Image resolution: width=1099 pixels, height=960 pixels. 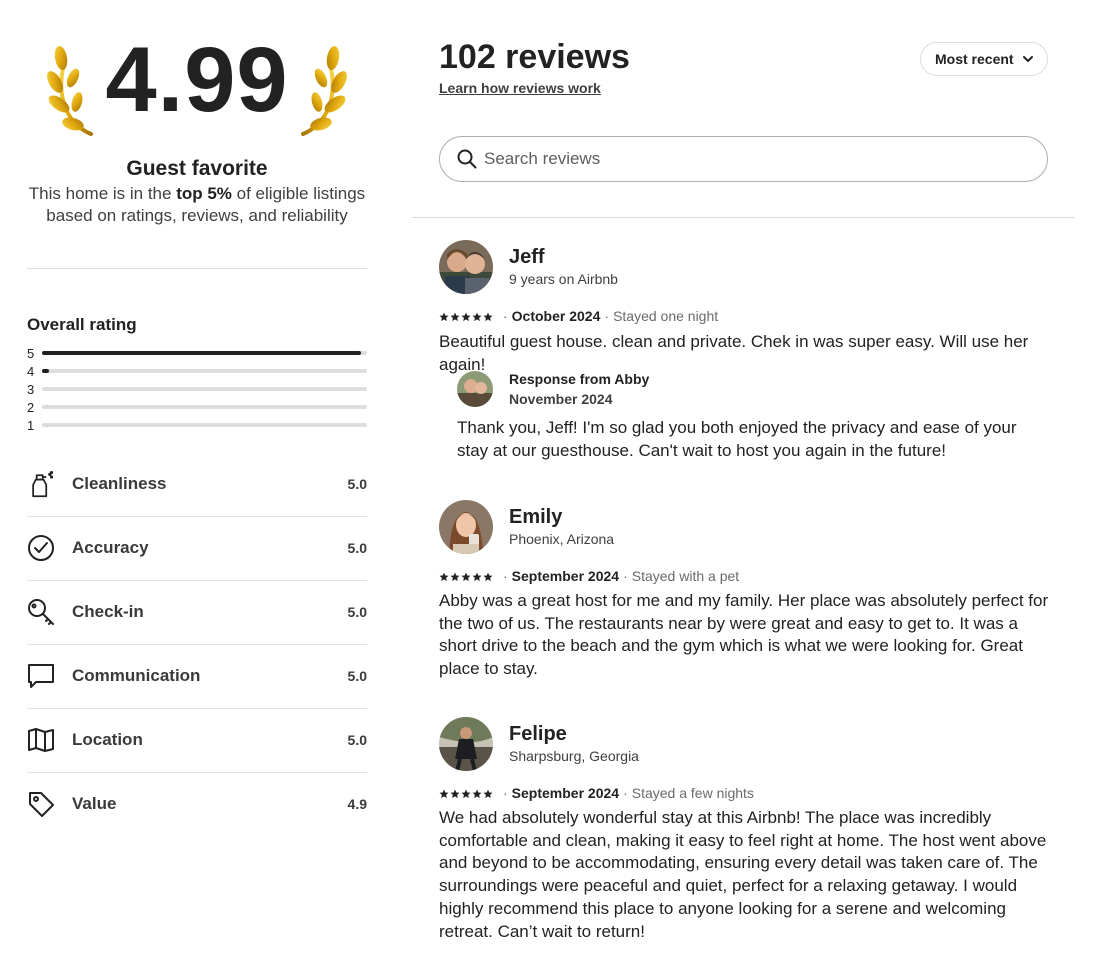 What do you see at coordinates (666, 316) in the screenshot?
I see `stay-info: Stayed one night` at bounding box center [666, 316].